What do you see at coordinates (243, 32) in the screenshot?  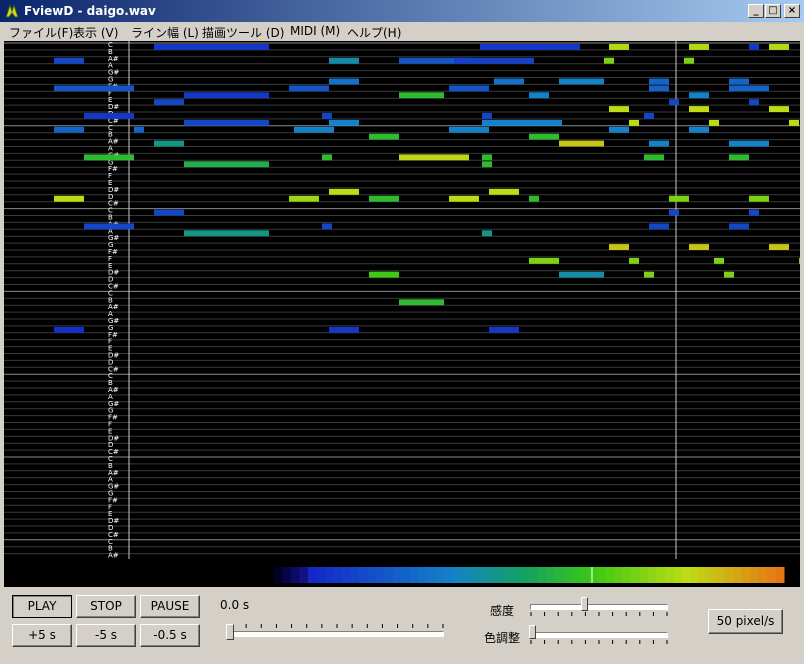 I see `menu-draw-tools: 描画ツール (D)` at bounding box center [243, 32].